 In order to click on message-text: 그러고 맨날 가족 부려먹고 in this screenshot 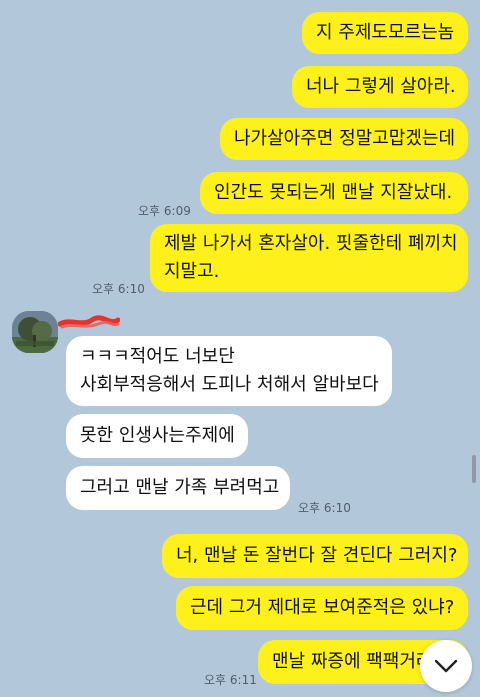, I will do `click(180, 487)`.